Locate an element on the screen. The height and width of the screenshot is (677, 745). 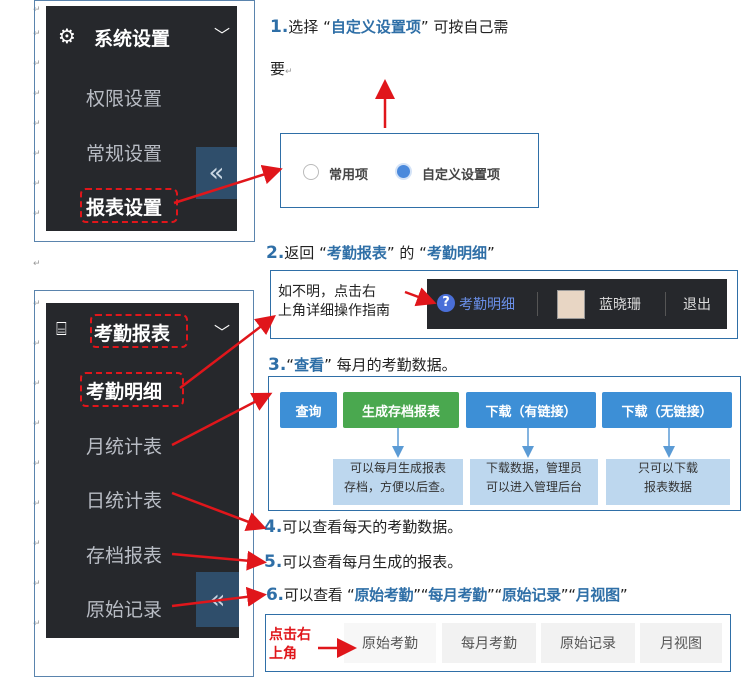
arrow-to-help is located at coordinates (420, 297).